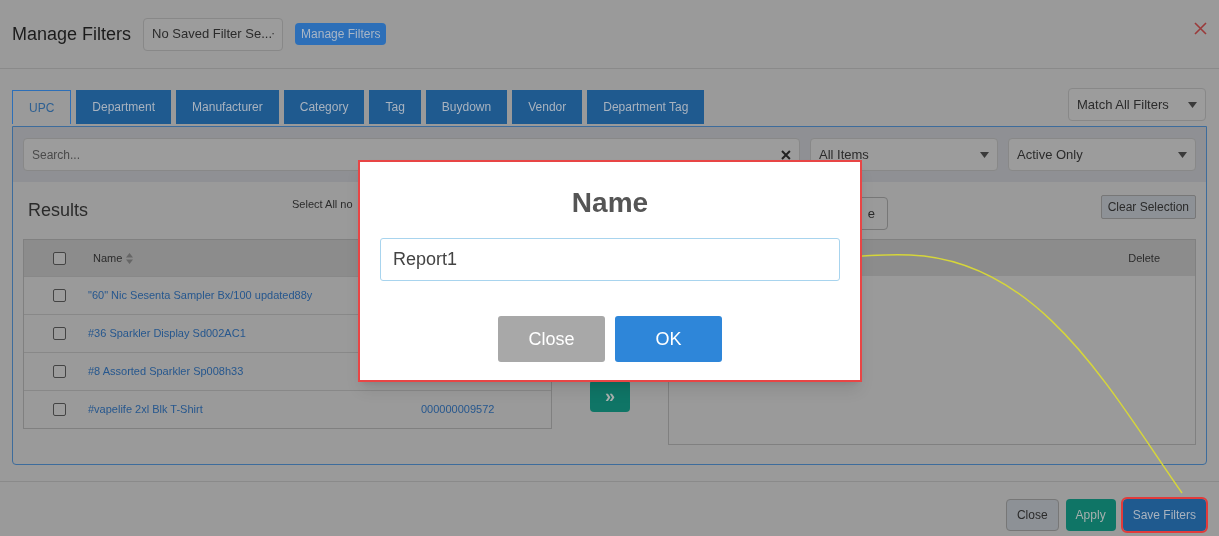 The width and height of the screenshot is (1219, 536). I want to click on close-icon, so click(1200, 28).